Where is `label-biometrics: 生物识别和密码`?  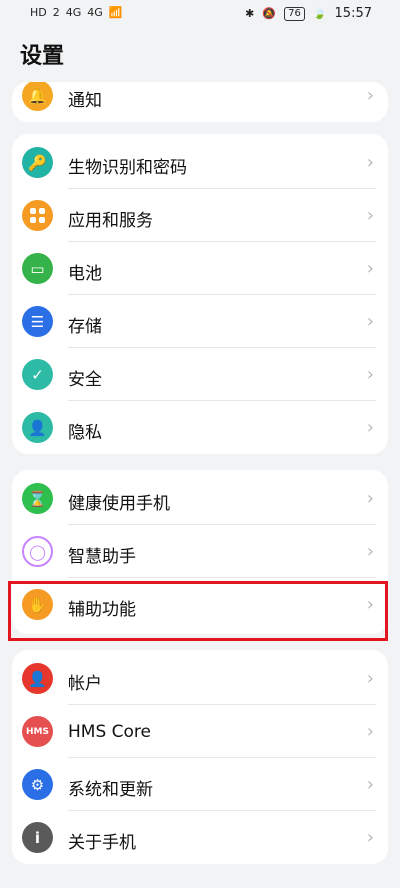 label-biometrics: 生物识别和密码 is located at coordinates (127, 168).